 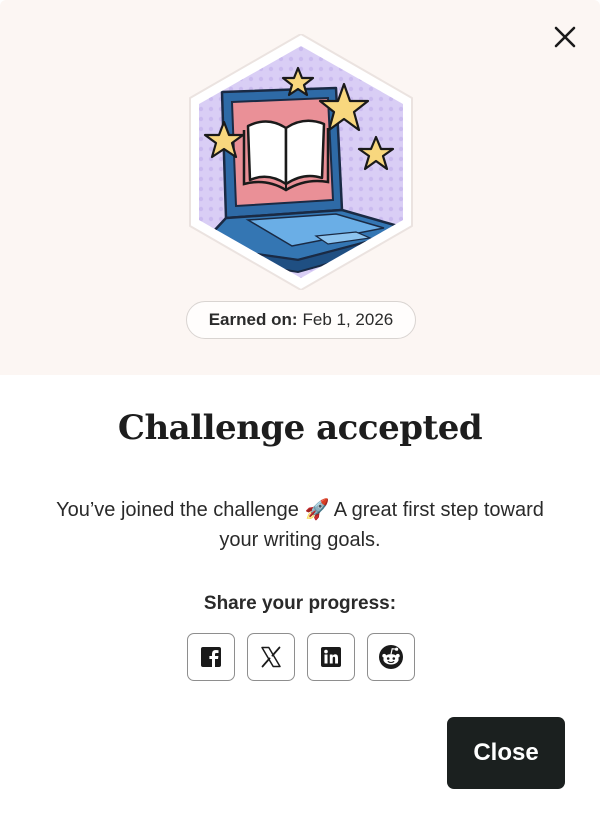 I want to click on earned-date: Feb 1, 2026, so click(x=348, y=319).